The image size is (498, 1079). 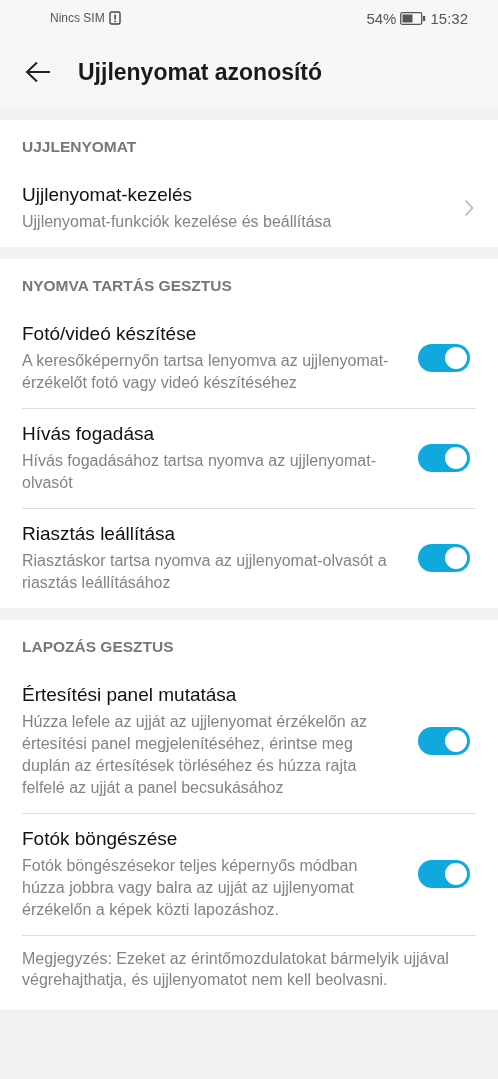 What do you see at coordinates (100, 839) in the screenshot?
I see `setting-title: Fotók böngészése` at bounding box center [100, 839].